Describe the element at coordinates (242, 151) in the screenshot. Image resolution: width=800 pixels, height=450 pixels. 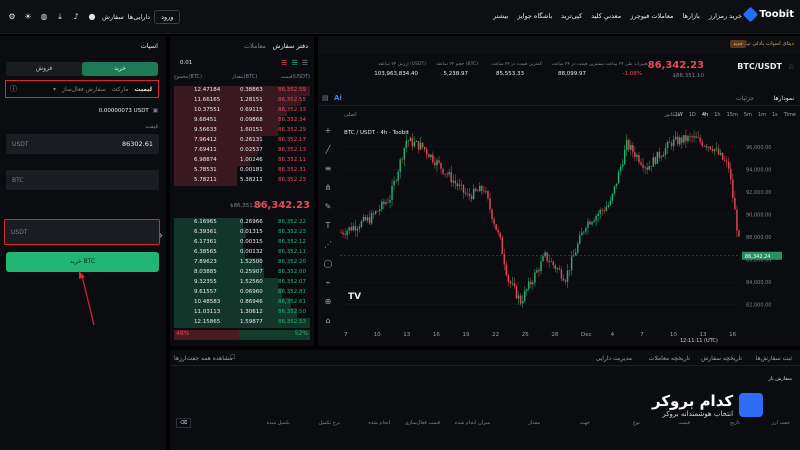
I see `ask-row: 7.69411 0.02537 86,352.13` at that location.